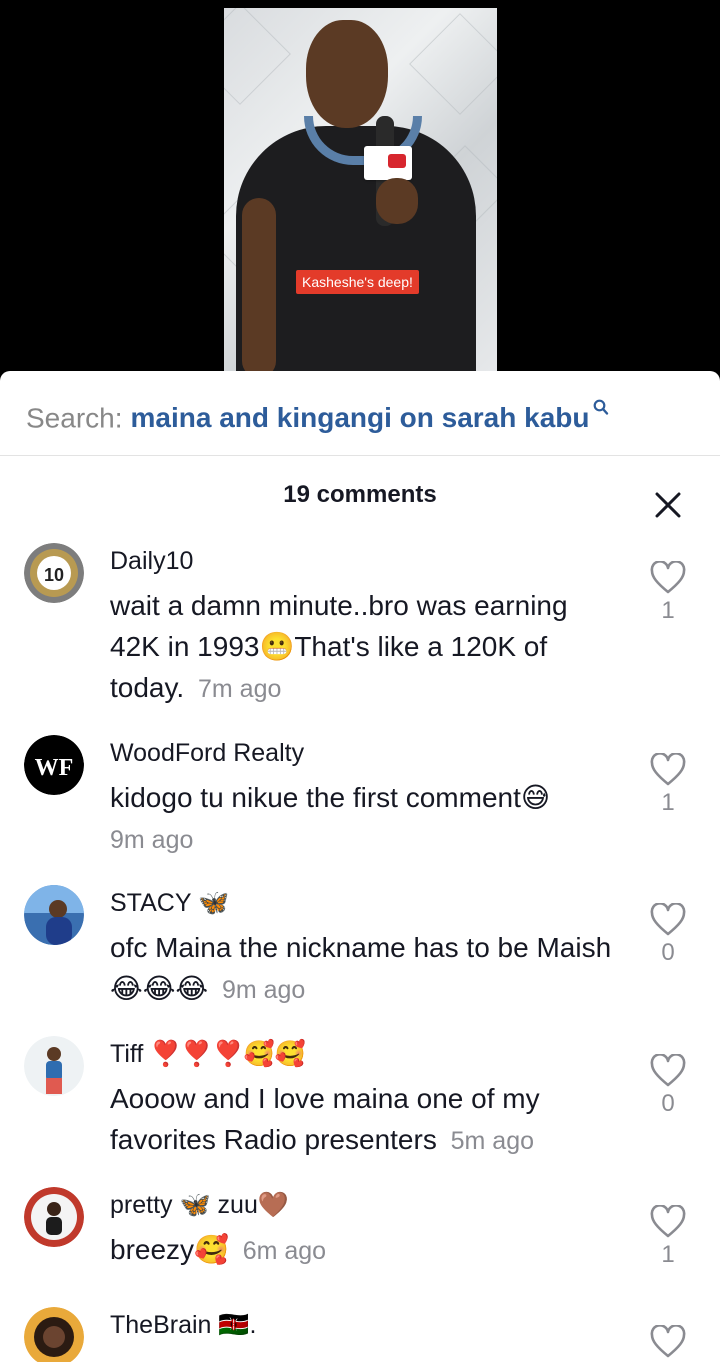 This screenshot has height=1362, width=720. I want to click on search-prefix: Search:, so click(74, 418).